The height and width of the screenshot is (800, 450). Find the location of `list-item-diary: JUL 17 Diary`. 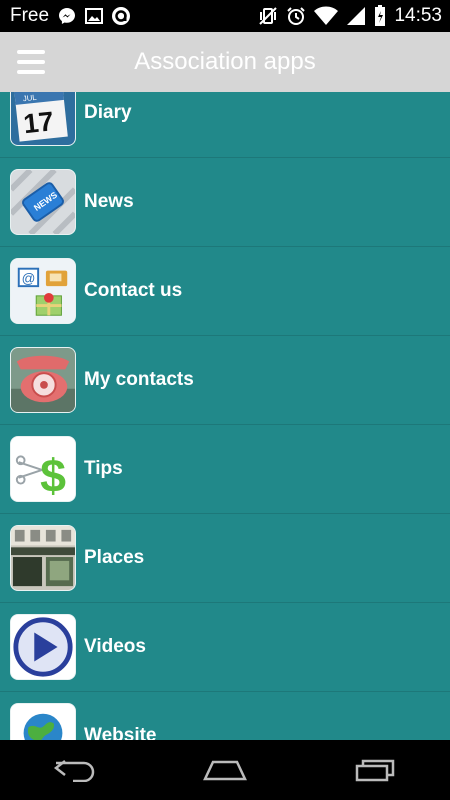

list-item-diary: JUL 17 Diary is located at coordinates (225, 125).